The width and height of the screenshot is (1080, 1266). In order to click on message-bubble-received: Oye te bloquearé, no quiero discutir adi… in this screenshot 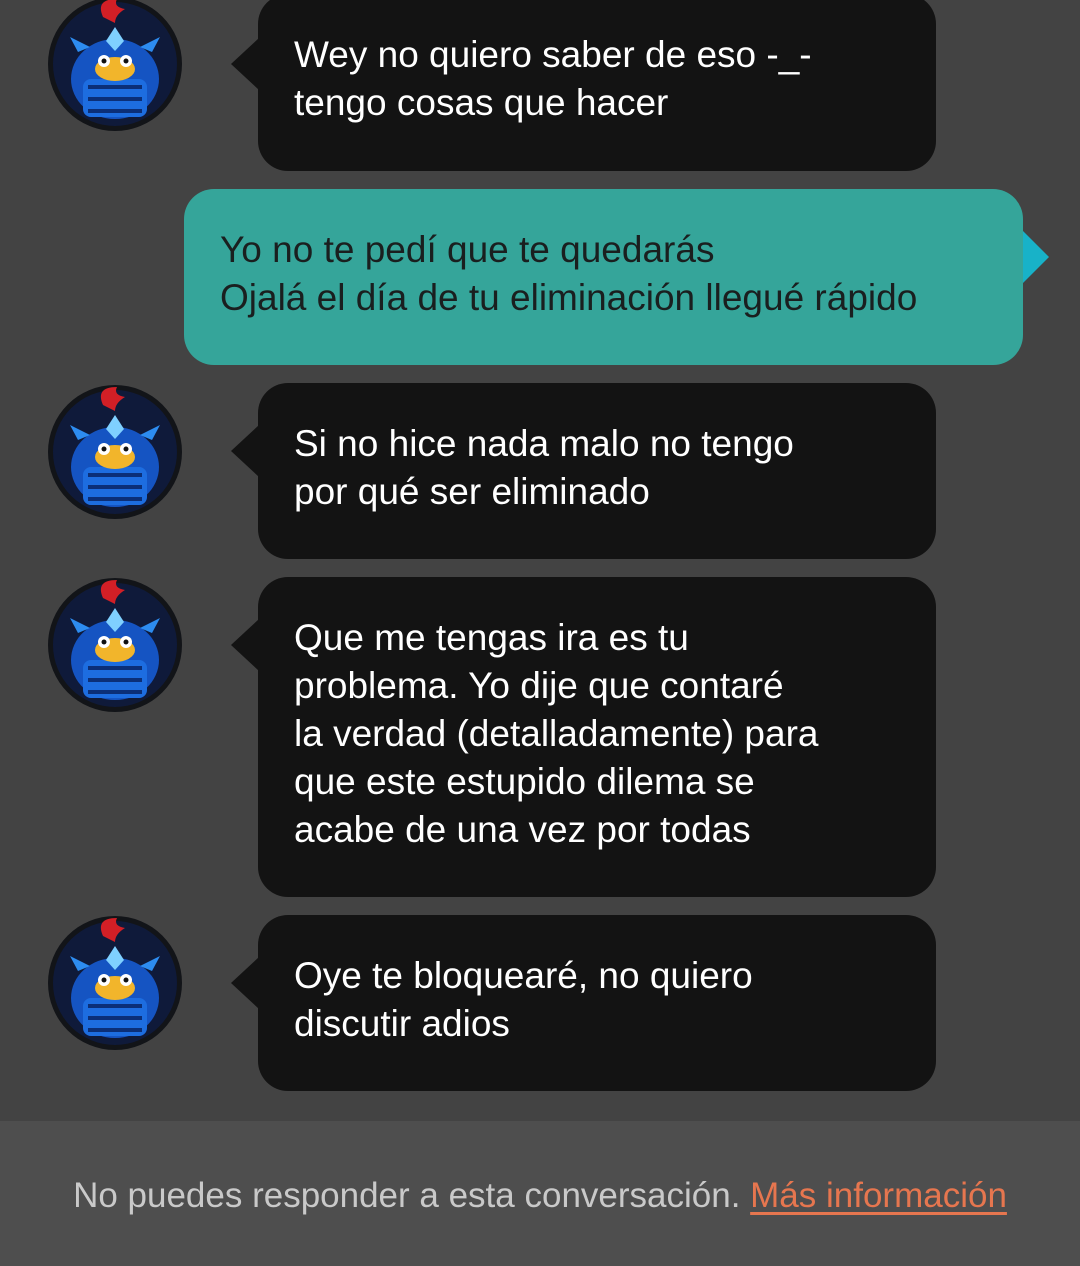, I will do `click(597, 1003)`.